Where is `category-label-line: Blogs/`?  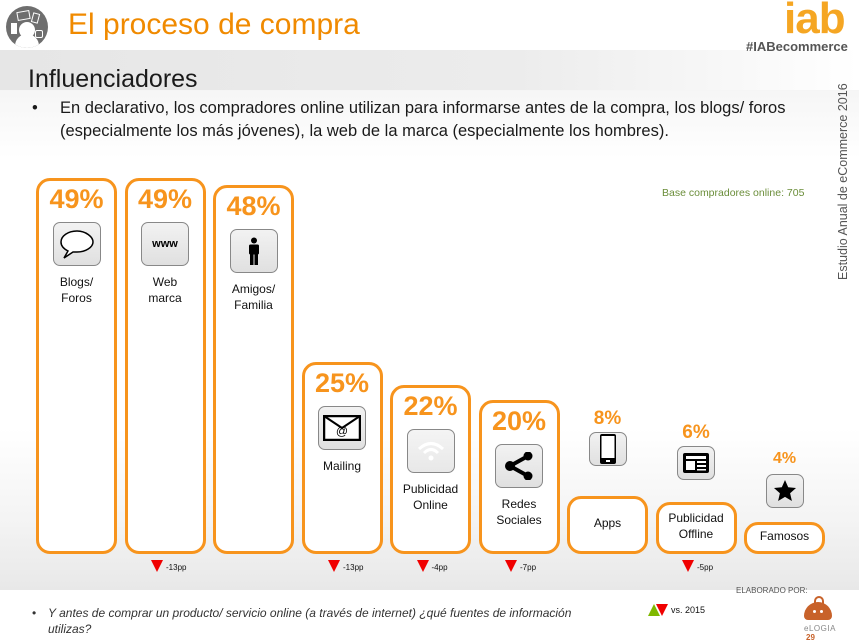
category-label-line: Blogs/ is located at coordinates (76, 281).